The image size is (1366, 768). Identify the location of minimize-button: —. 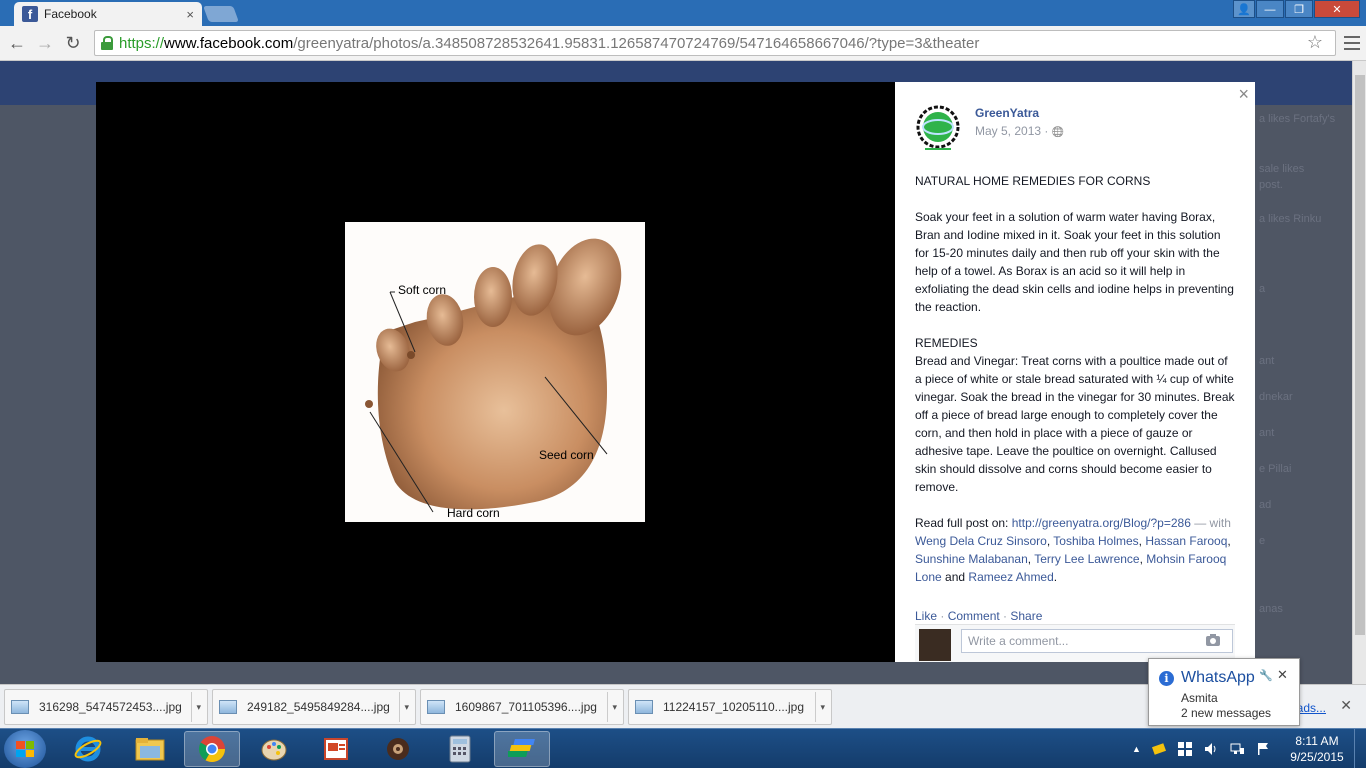
(1270, 9).